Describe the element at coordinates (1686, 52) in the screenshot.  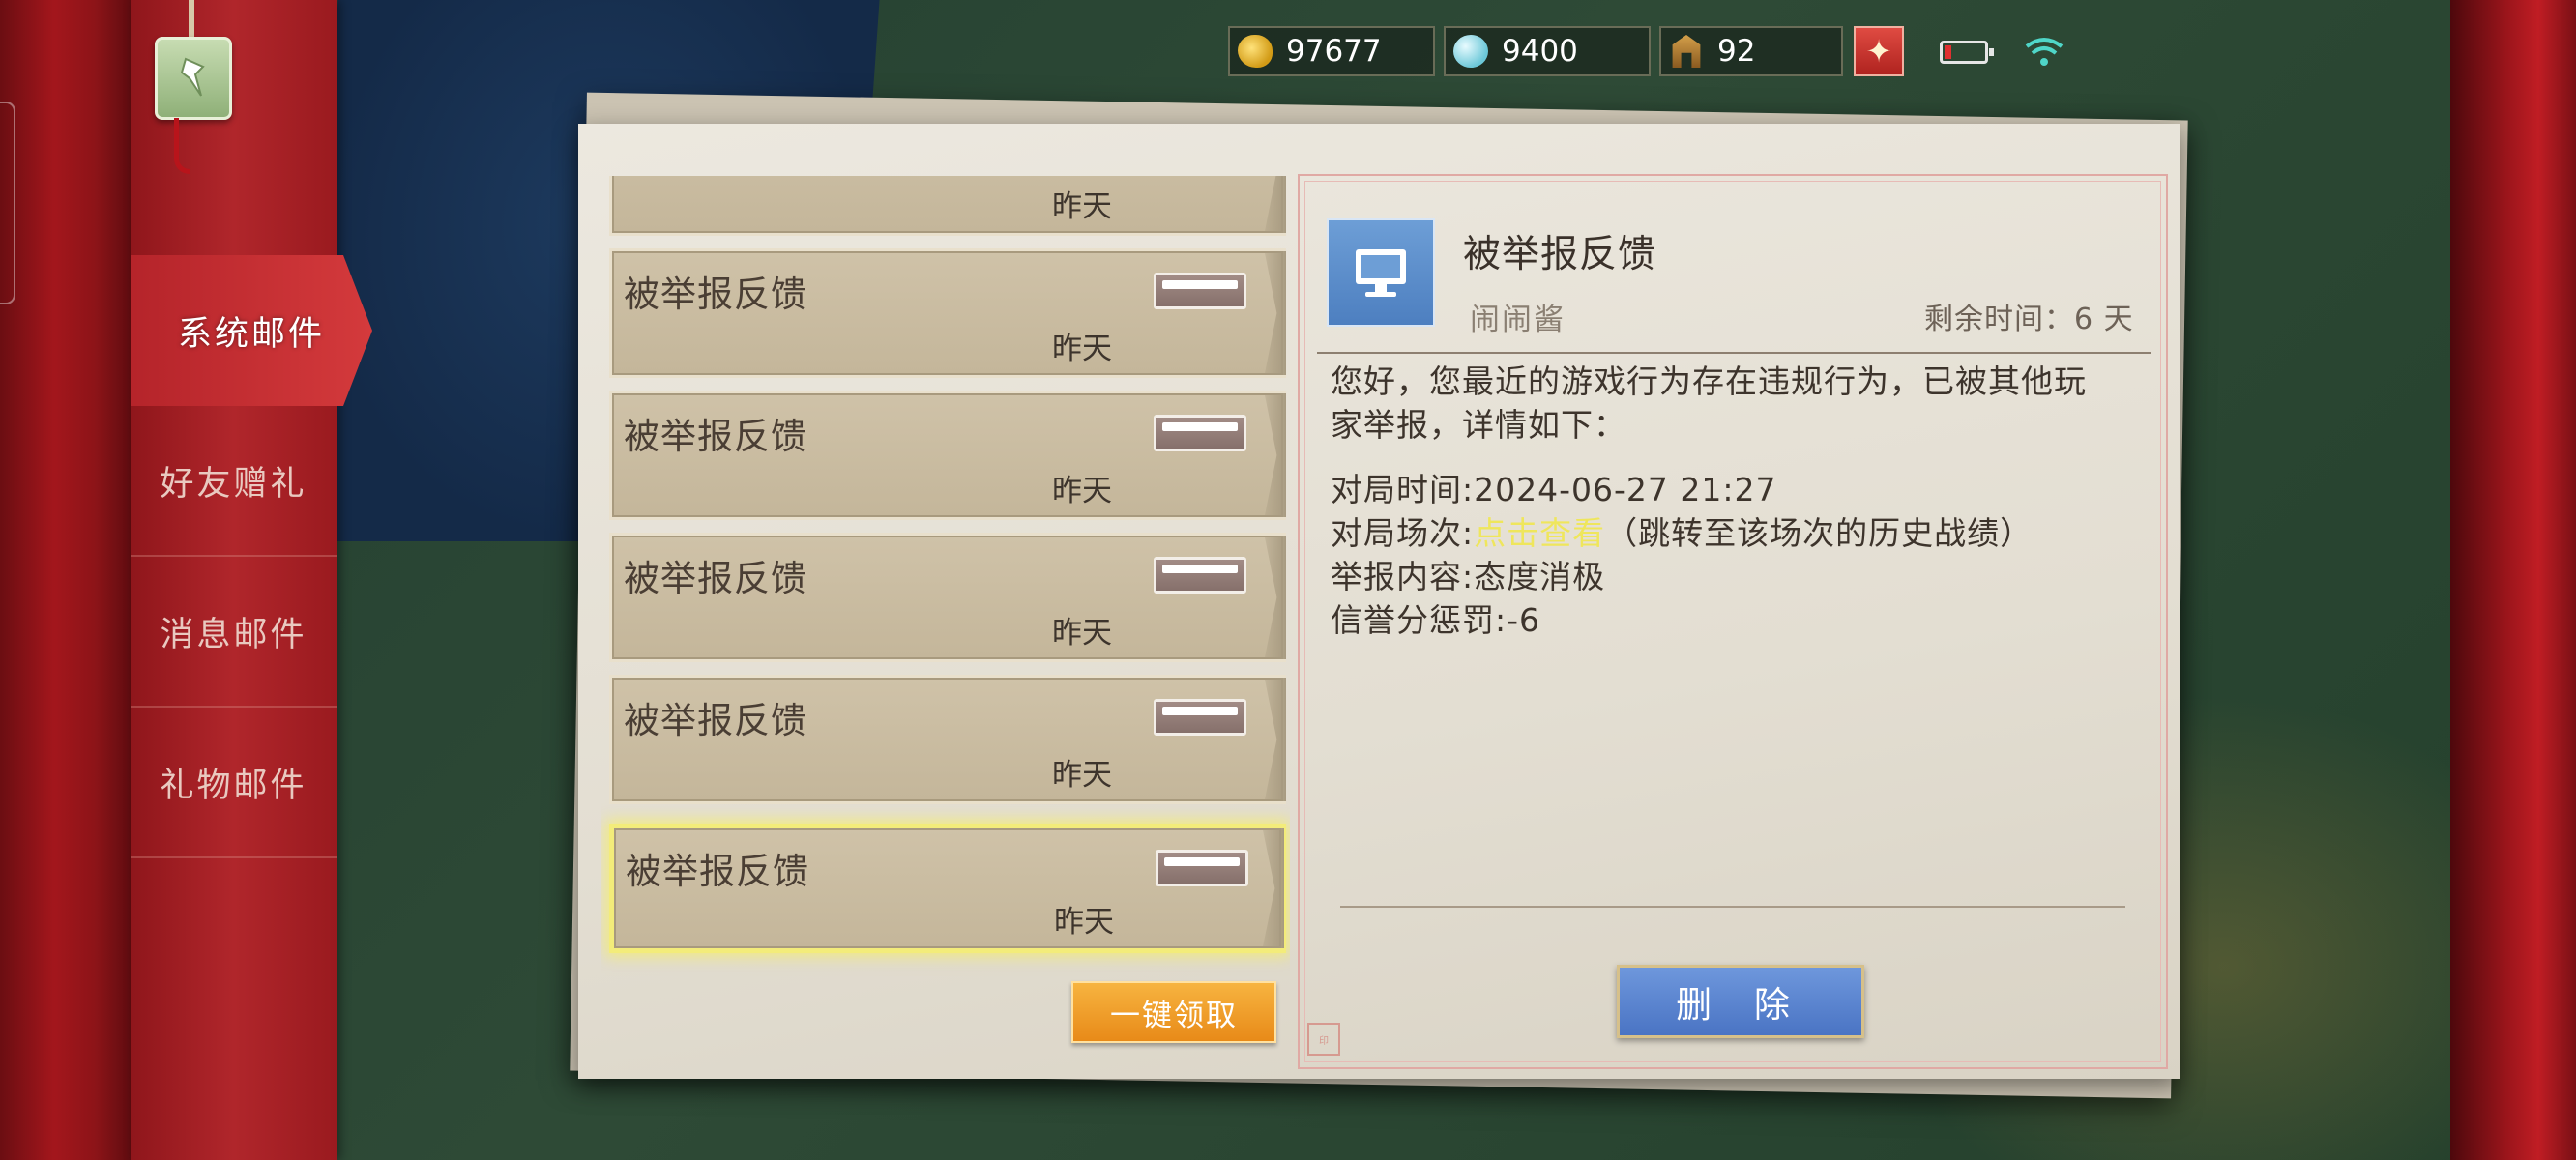
I see `gate-icon` at that location.